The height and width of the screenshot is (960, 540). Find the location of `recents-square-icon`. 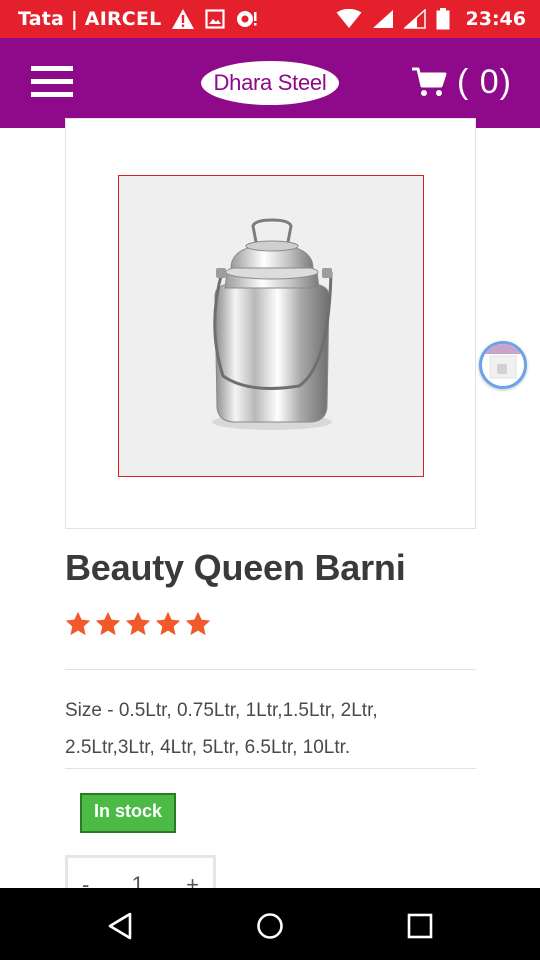

recents-square-icon is located at coordinates (420, 926).